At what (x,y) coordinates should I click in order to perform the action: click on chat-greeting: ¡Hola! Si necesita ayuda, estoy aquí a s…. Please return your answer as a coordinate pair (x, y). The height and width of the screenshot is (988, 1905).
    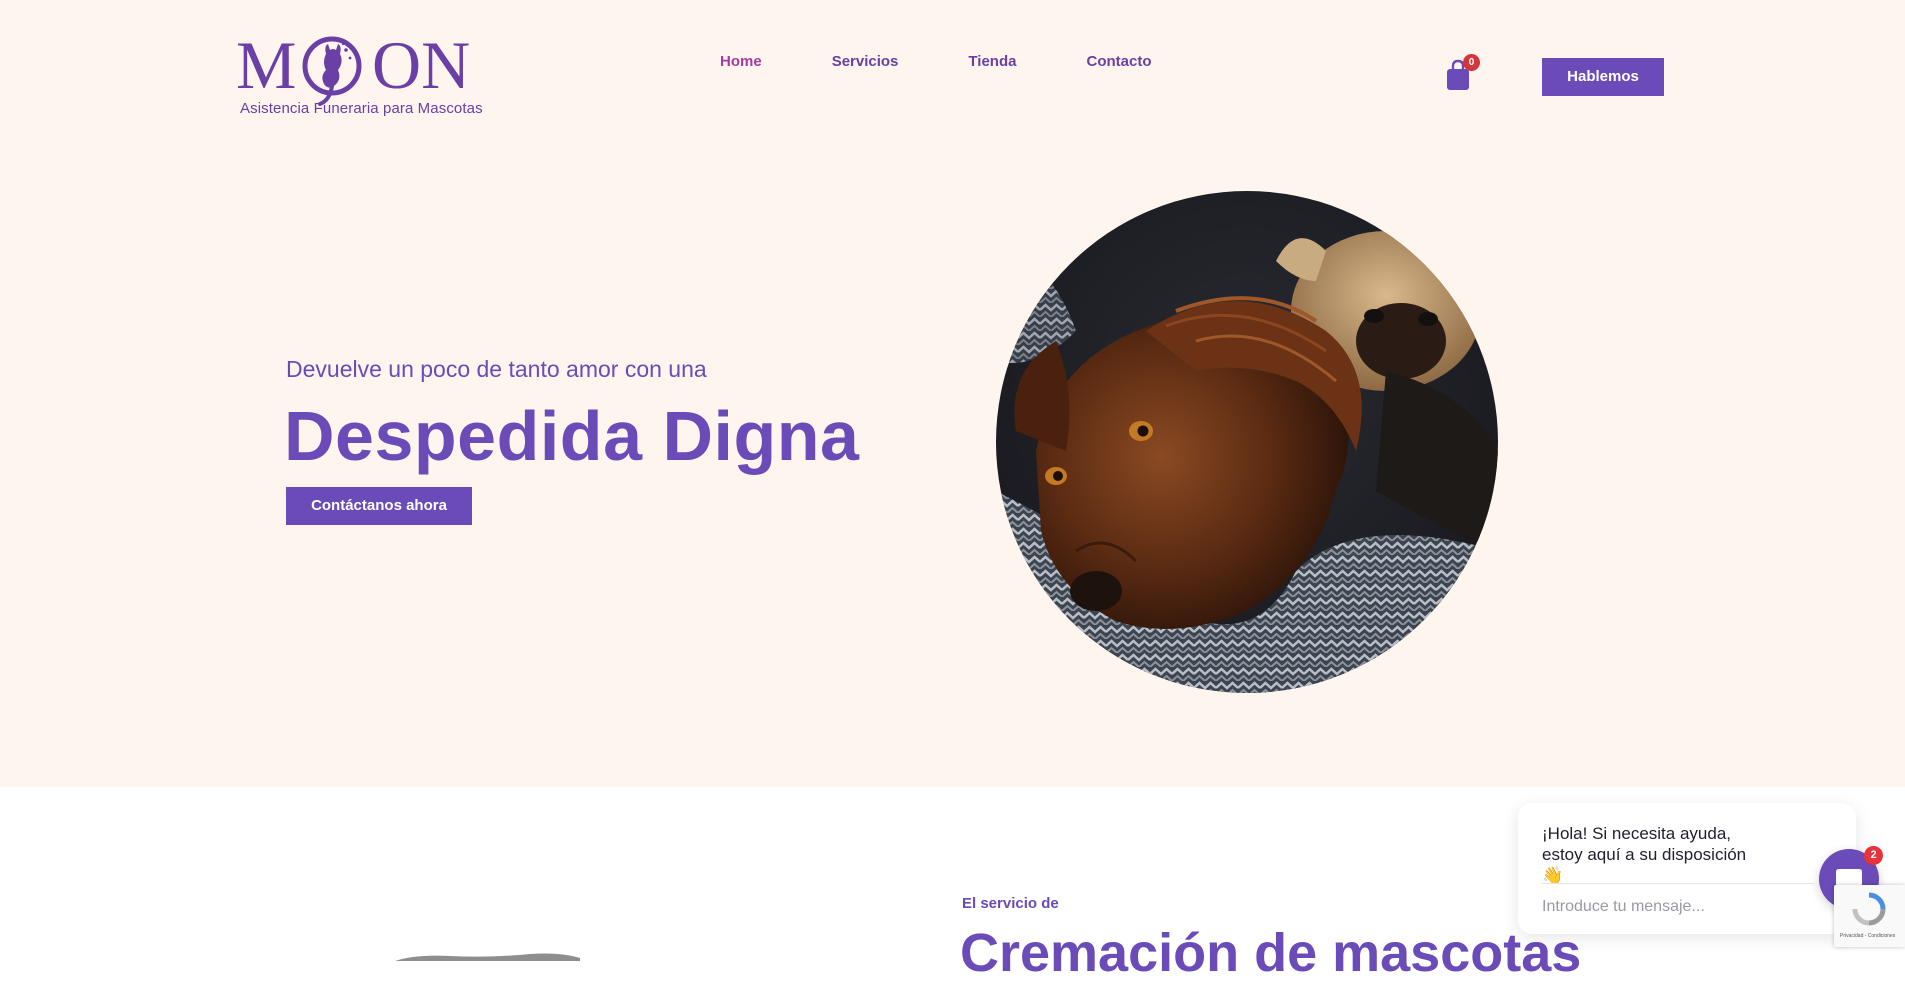
    Looking at the image, I should click on (1657, 854).